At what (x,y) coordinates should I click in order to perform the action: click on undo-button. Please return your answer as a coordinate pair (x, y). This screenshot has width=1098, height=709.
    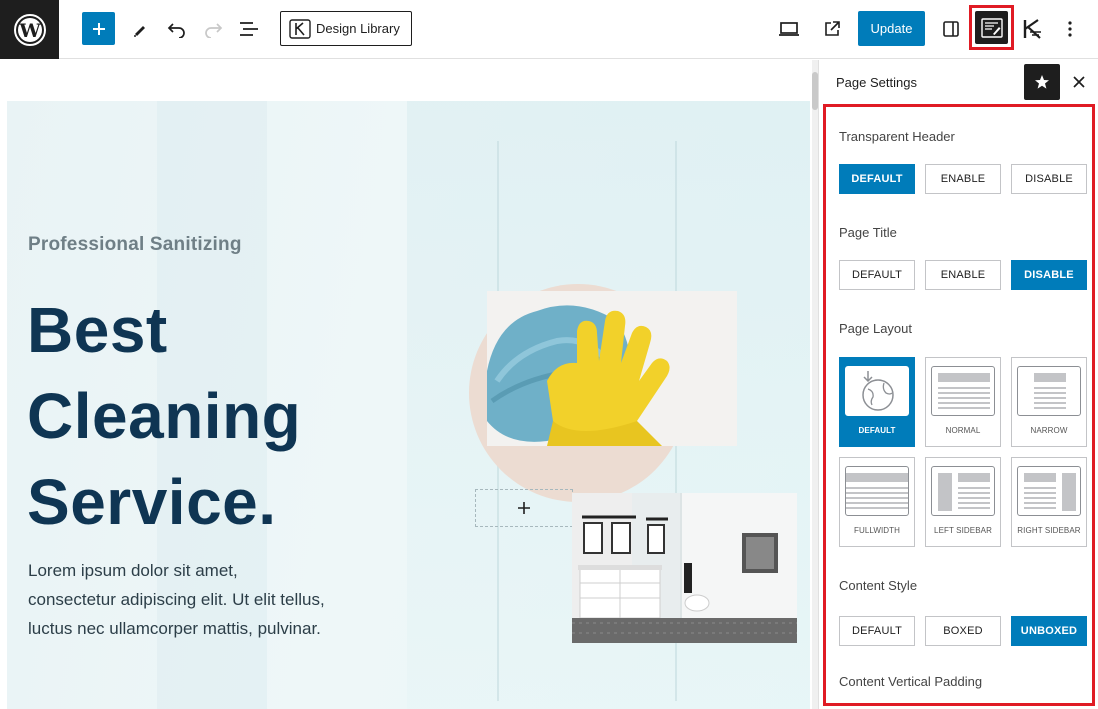
    Looking at the image, I should click on (177, 29).